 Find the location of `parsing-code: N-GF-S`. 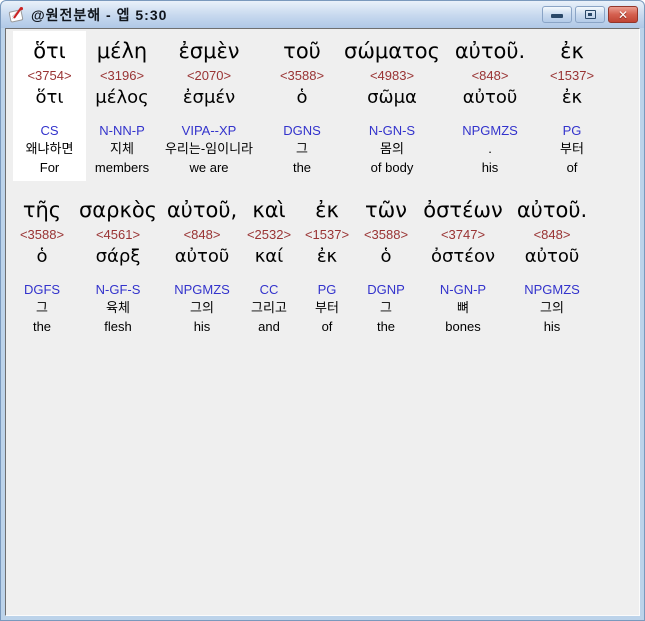

parsing-code: N-GF-S is located at coordinates (118, 289).